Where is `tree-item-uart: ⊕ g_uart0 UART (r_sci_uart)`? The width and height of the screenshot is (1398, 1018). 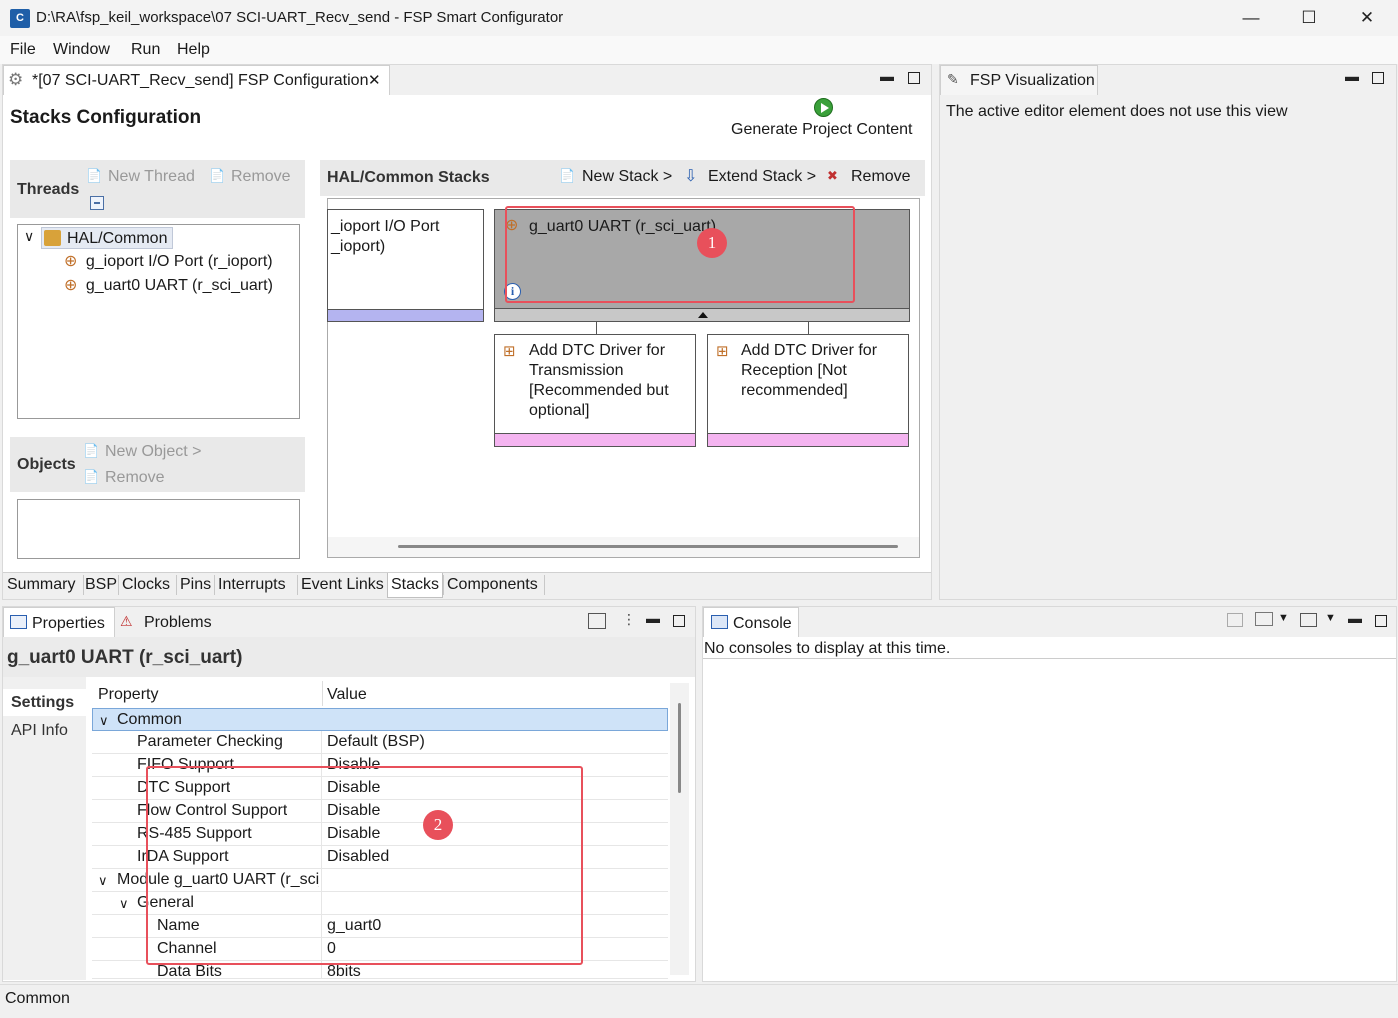 tree-item-uart: ⊕ g_uart0 UART (r_sci_uart) is located at coordinates (168, 285).